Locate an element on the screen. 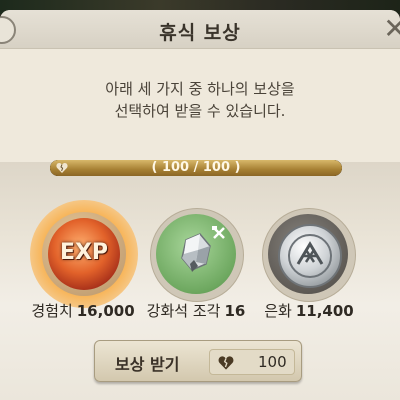 Image resolution: width=400 pixels, height=400 pixels. rest-gauge-text: ( 100 / 100 ) is located at coordinates (196, 167).